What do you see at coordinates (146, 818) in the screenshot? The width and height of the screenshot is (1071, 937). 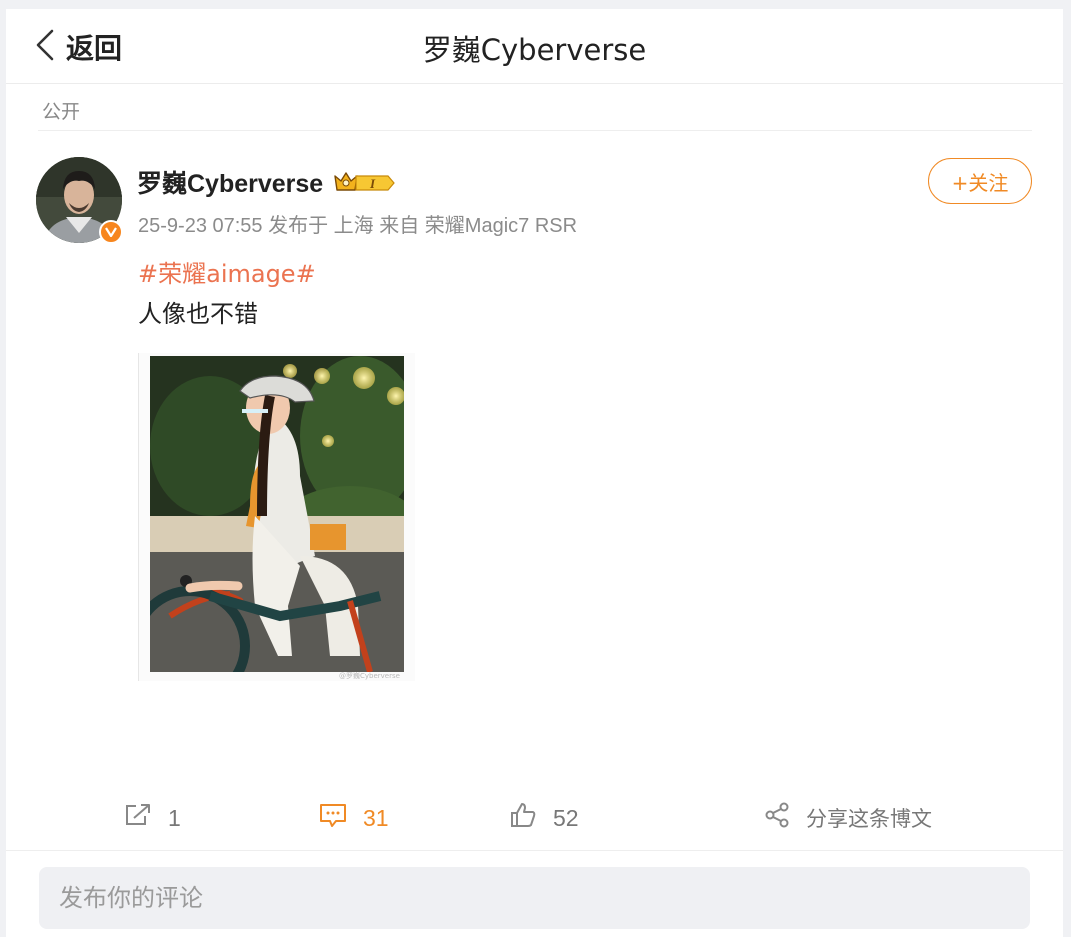 I see `repost-icon` at bounding box center [146, 818].